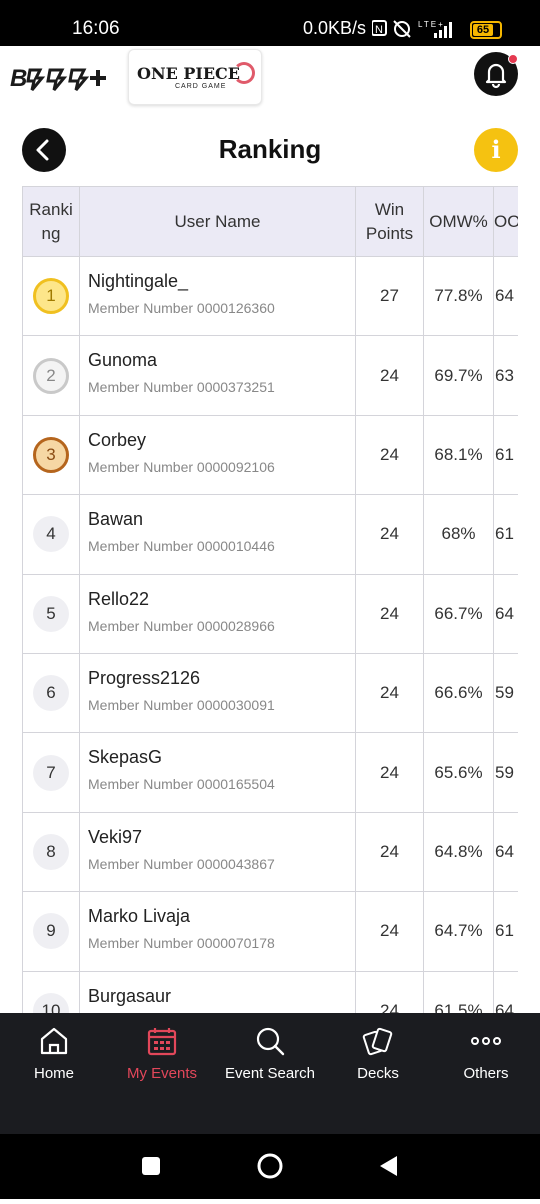 Image resolution: width=540 pixels, height=1204 pixels. Describe the element at coordinates (54, 1073) in the screenshot. I see `nav-home: Home` at that location.